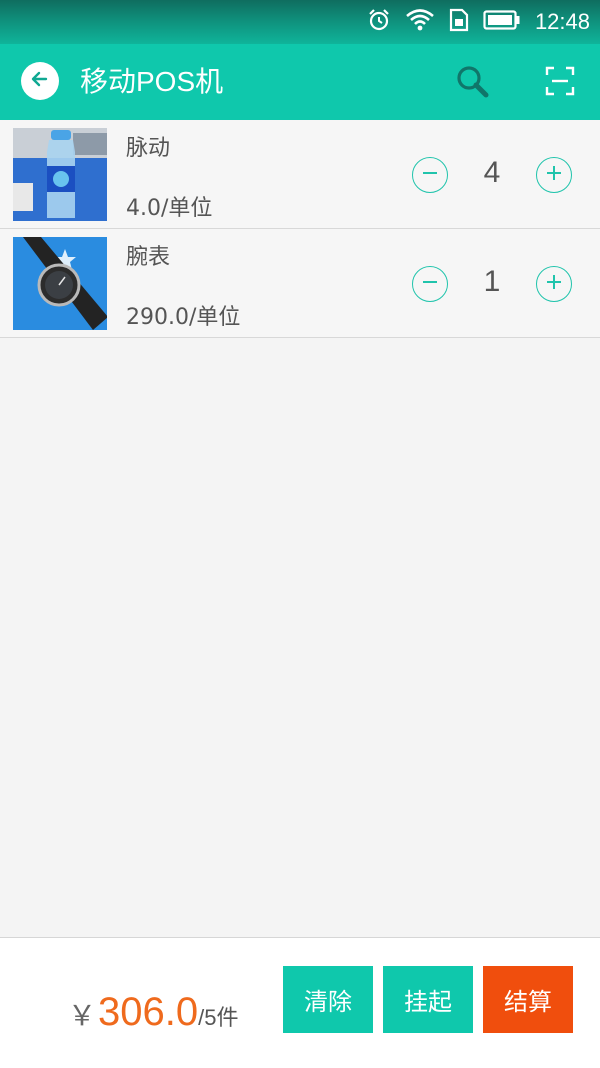  Describe the element at coordinates (300, 283) in the screenshot. I see `list-item: 腕表 290.0/单位 1` at that location.